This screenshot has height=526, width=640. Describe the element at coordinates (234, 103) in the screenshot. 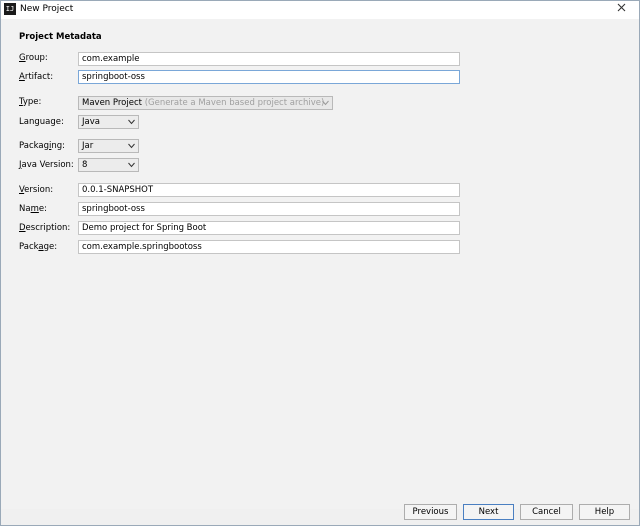

I see `type-hint: (Generate a Maven based project archive)` at that location.